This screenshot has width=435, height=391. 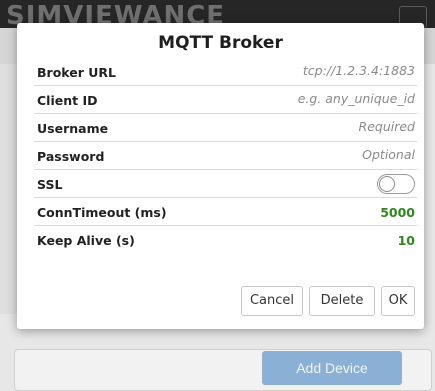 What do you see at coordinates (50, 184) in the screenshot?
I see `ssl-label: SSL` at bounding box center [50, 184].